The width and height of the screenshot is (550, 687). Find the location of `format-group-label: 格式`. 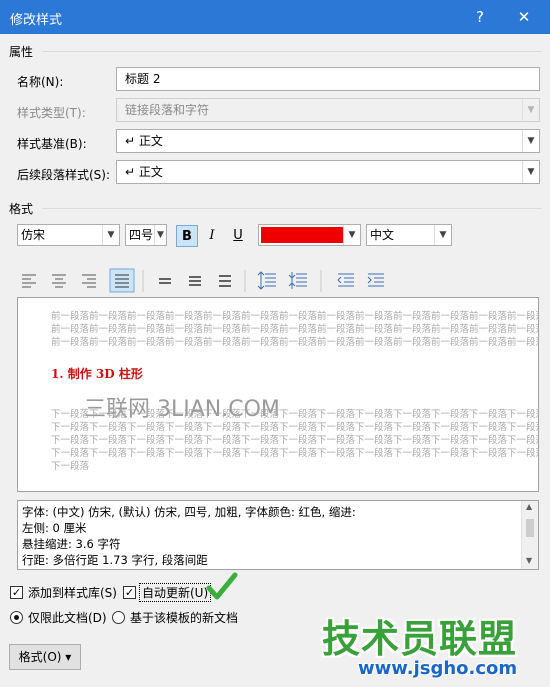

format-group-label: 格式 is located at coordinates (21, 209).